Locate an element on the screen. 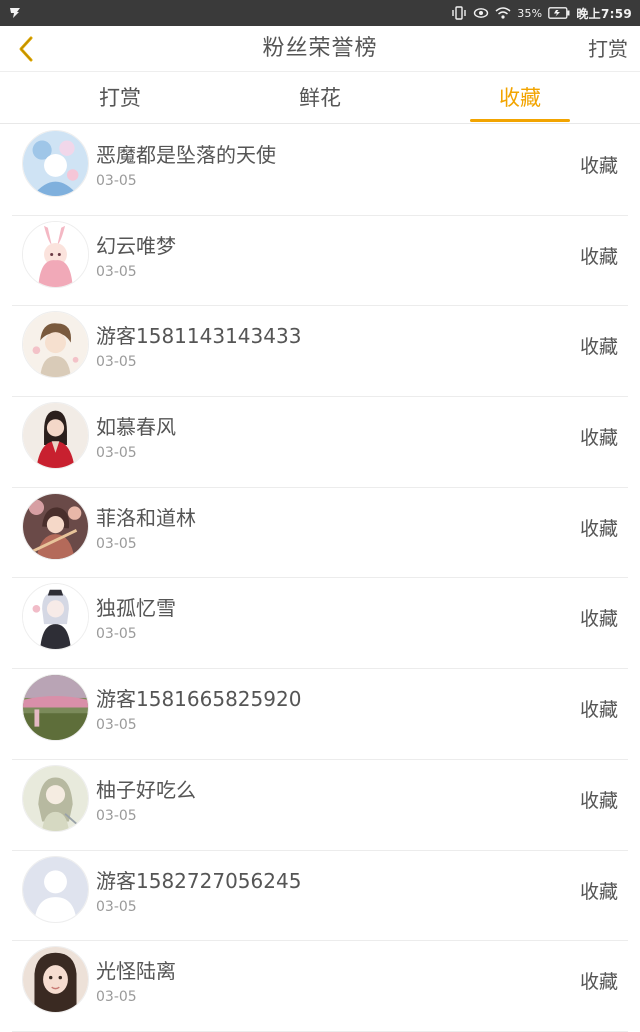 This screenshot has width=640, height=1032. list-item: 恶魔都是坠落的天使 03-05 收藏 is located at coordinates (320, 170).